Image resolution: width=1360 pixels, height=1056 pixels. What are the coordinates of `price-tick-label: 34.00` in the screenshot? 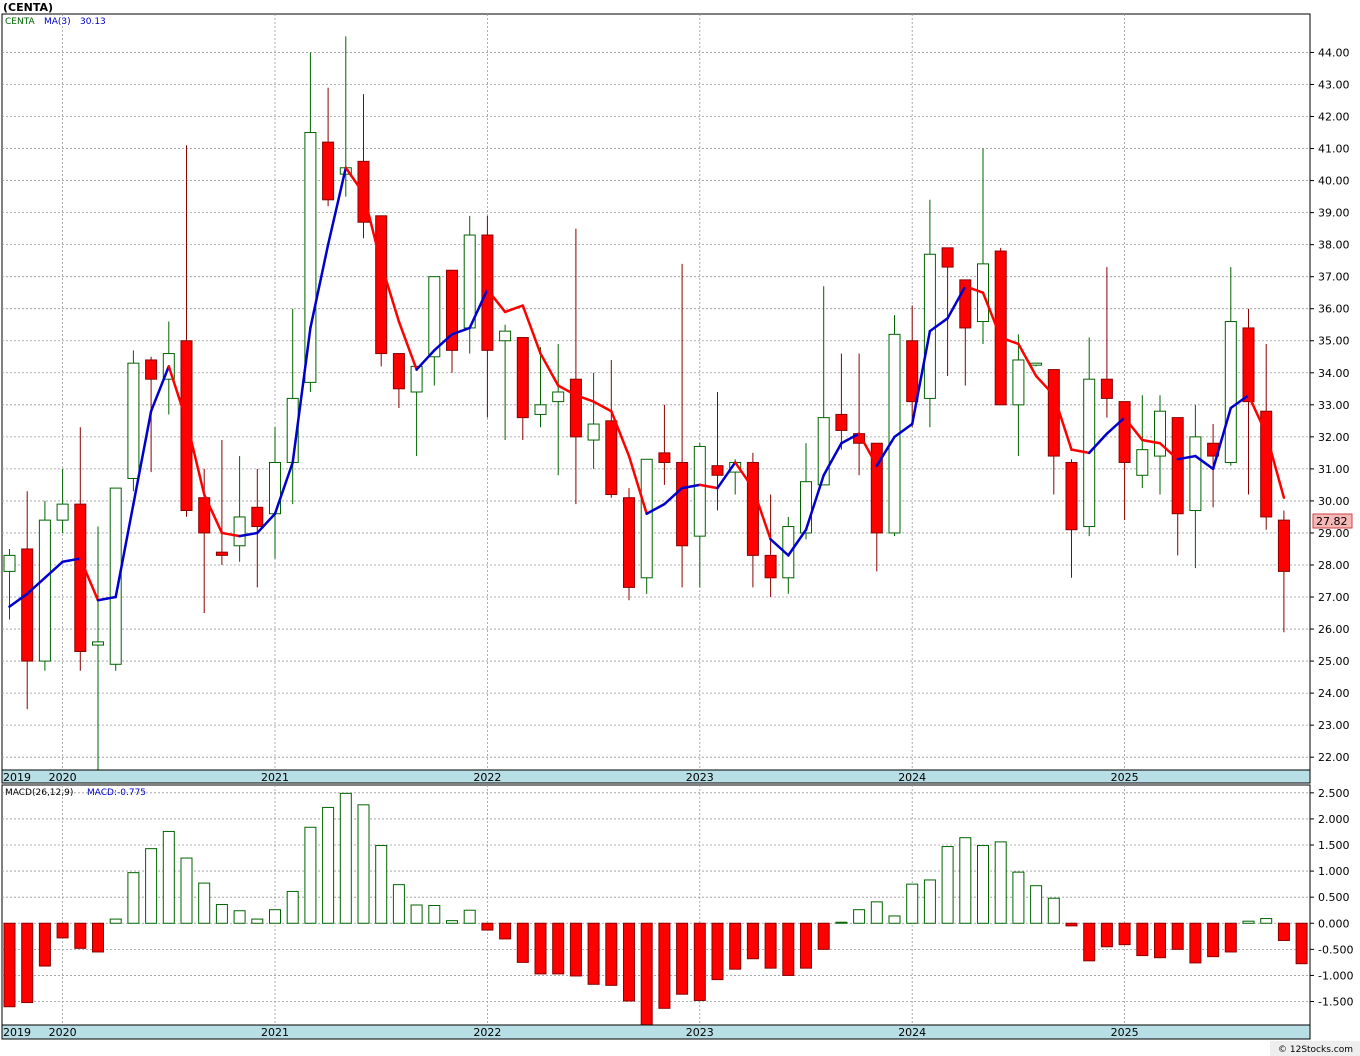 It's located at (1334, 373).